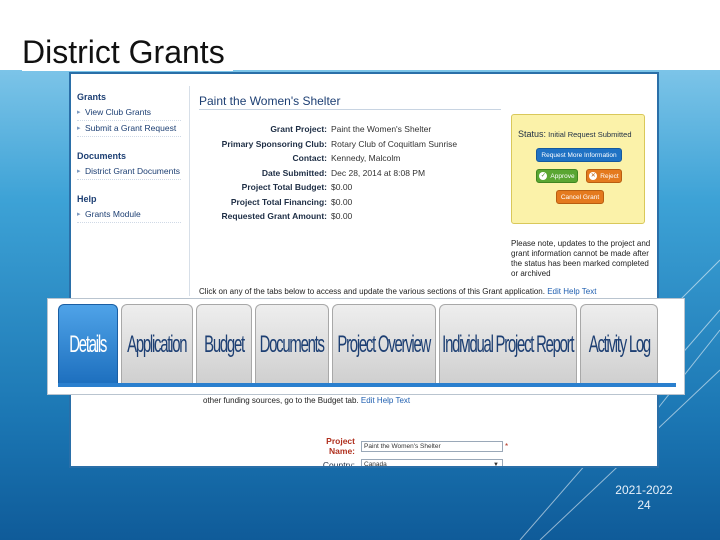 The image size is (720, 540). What do you see at coordinates (309, 158) in the screenshot?
I see `detail-label: Contact:` at bounding box center [309, 158].